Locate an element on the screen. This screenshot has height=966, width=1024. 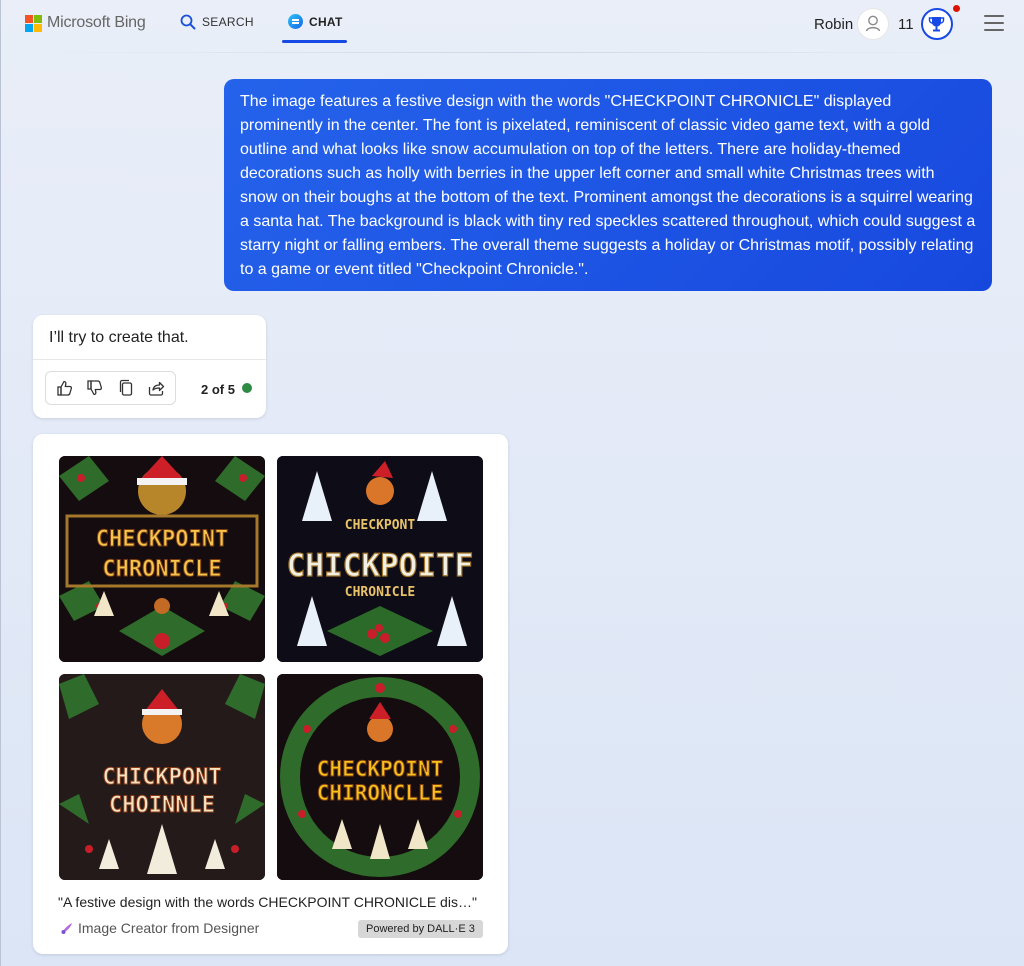
image-4-title-line-2: CHIRONCLLE is located at coordinates (380, 793).